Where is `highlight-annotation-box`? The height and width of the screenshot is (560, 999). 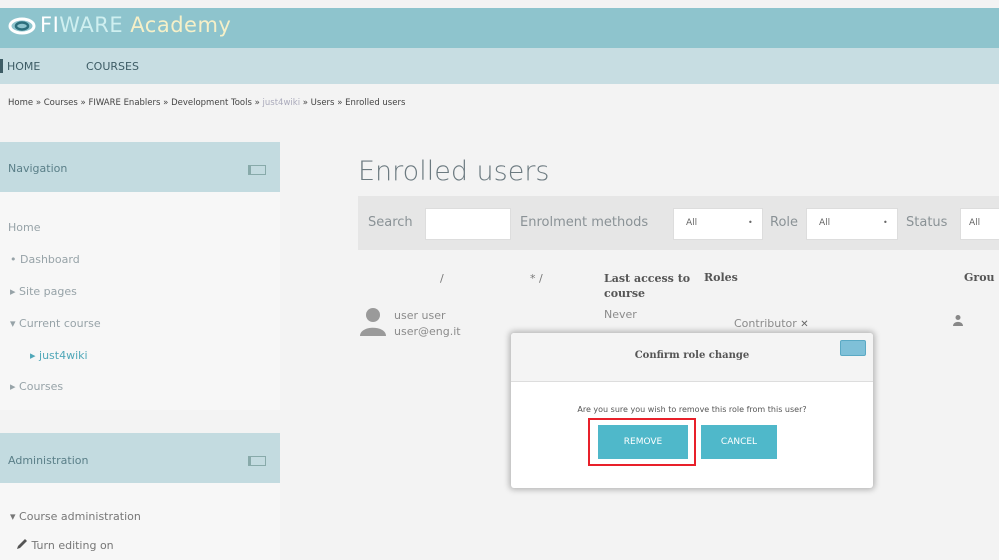 highlight-annotation-box is located at coordinates (642, 442).